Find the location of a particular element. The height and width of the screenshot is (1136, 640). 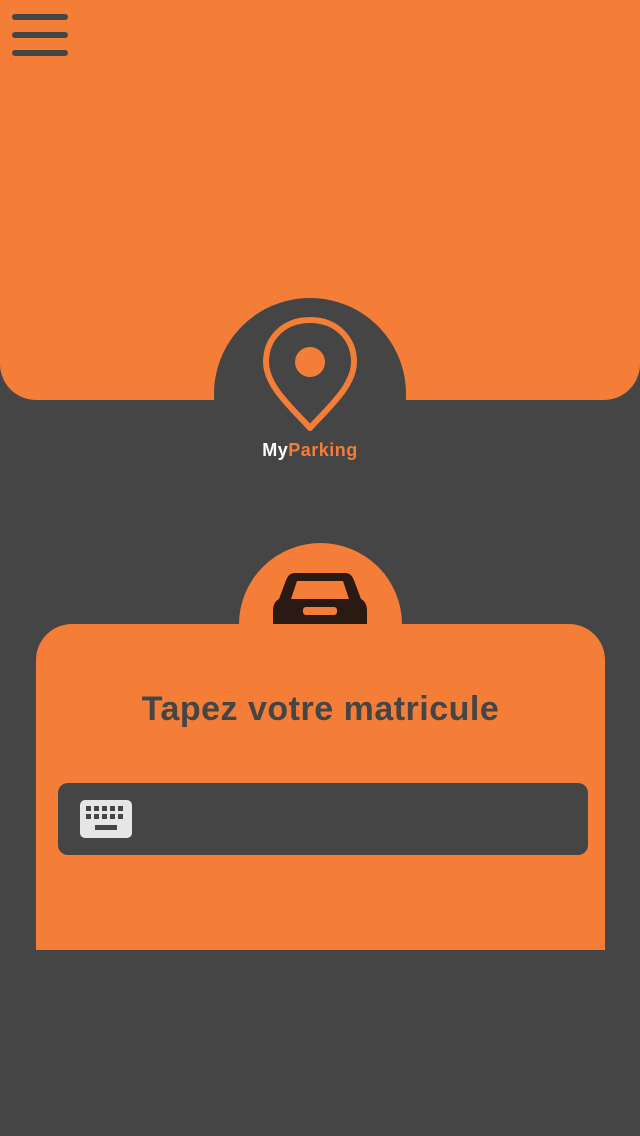

app-logo: MyParking is located at coordinates (310, 394).